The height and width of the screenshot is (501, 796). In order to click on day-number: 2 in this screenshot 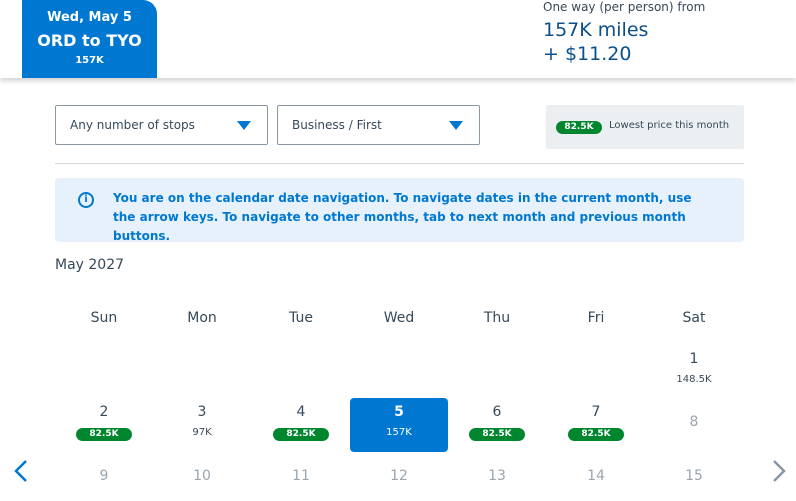, I will do `click(104, 412)`.